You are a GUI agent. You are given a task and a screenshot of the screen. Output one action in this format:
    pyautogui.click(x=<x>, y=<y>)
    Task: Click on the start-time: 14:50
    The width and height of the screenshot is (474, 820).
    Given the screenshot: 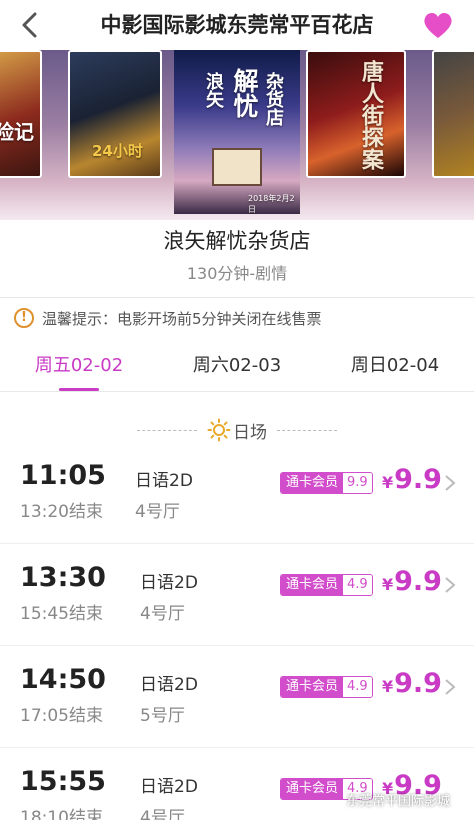 What is the action you would take?
    pyautogui.click(x=63, y=679)
    